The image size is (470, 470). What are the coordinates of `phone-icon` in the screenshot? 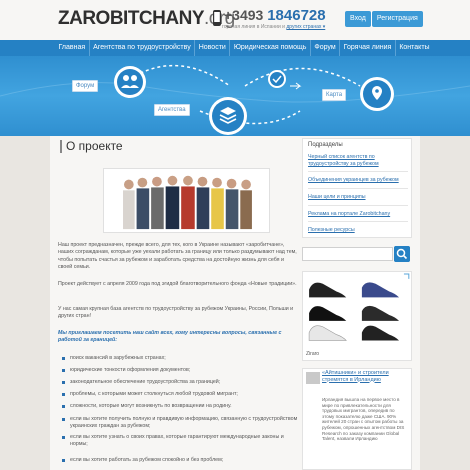 It's located at (217, 18).